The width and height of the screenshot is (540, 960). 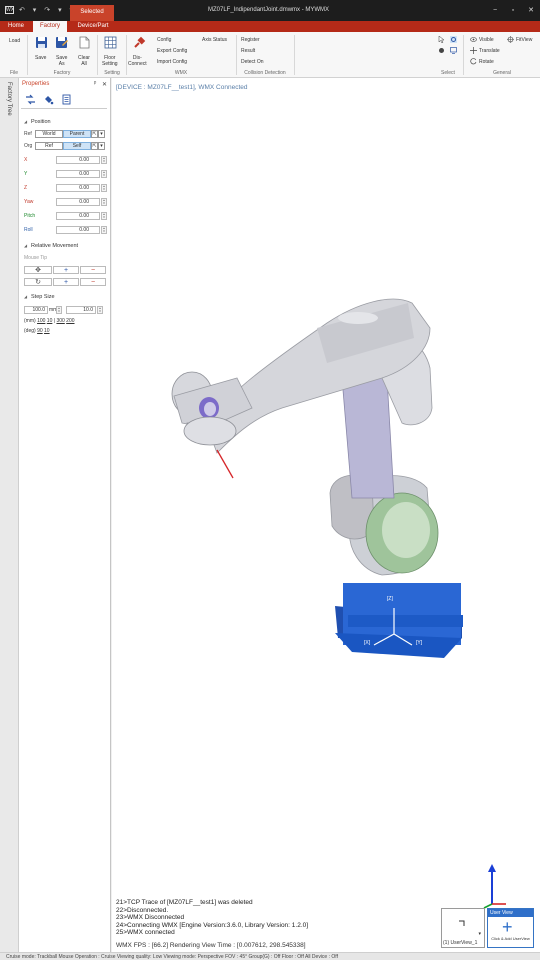 What do you see at coordinates (93, 26) in the screenshot?
I see `tab-device-part: Device/Part` at bounding box center [93, 26].